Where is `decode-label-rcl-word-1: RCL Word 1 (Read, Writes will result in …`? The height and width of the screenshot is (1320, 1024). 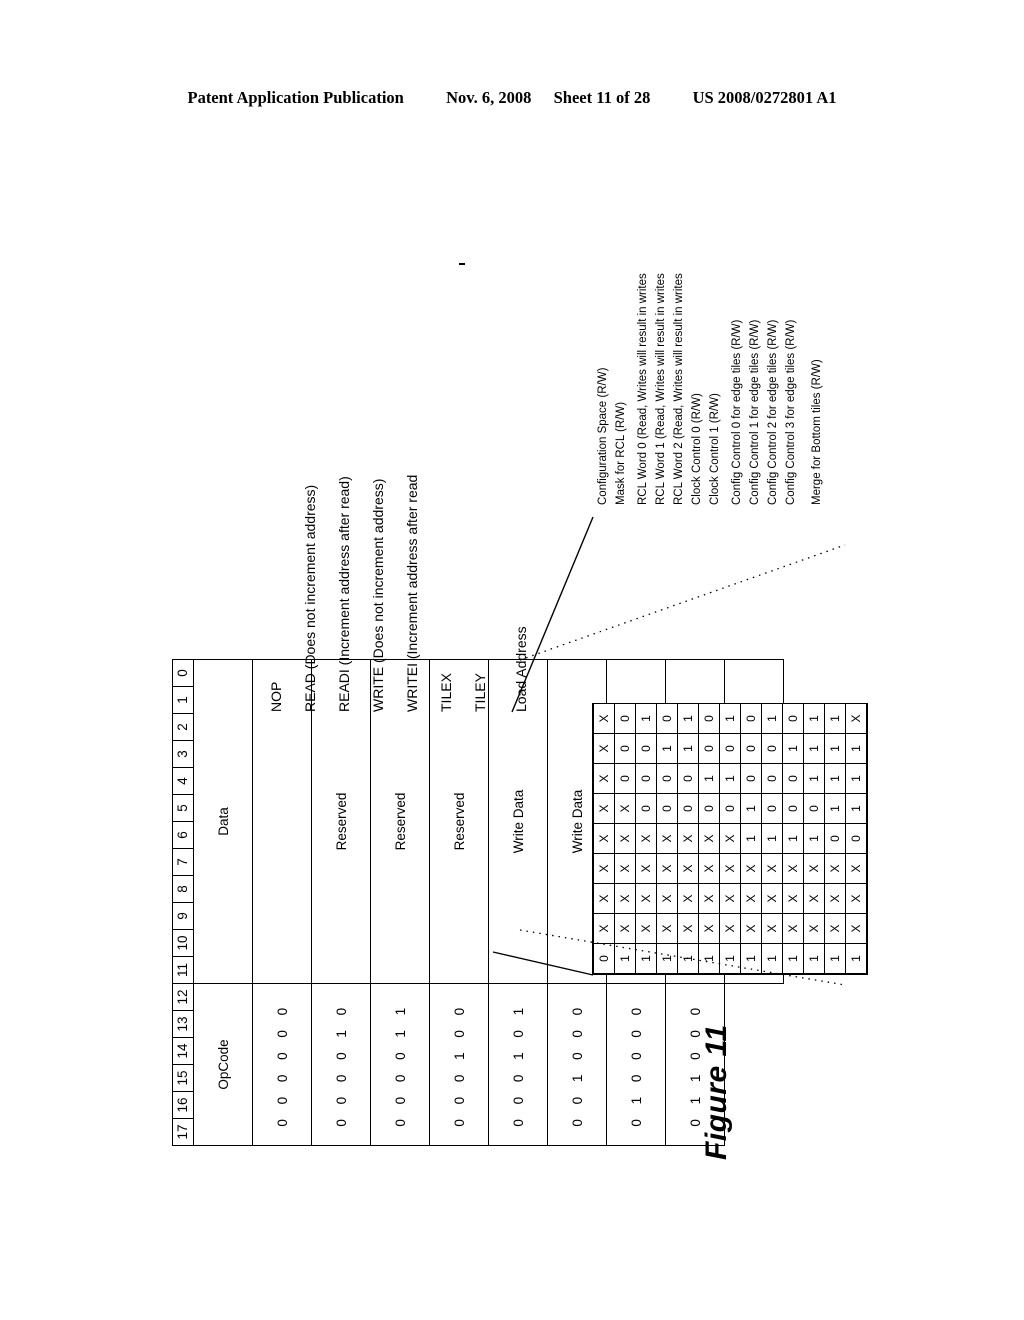 decode-label-rcl-word-1: RCL Word 1 (Read, Writes will result in … is located at coordinates (661, 389).